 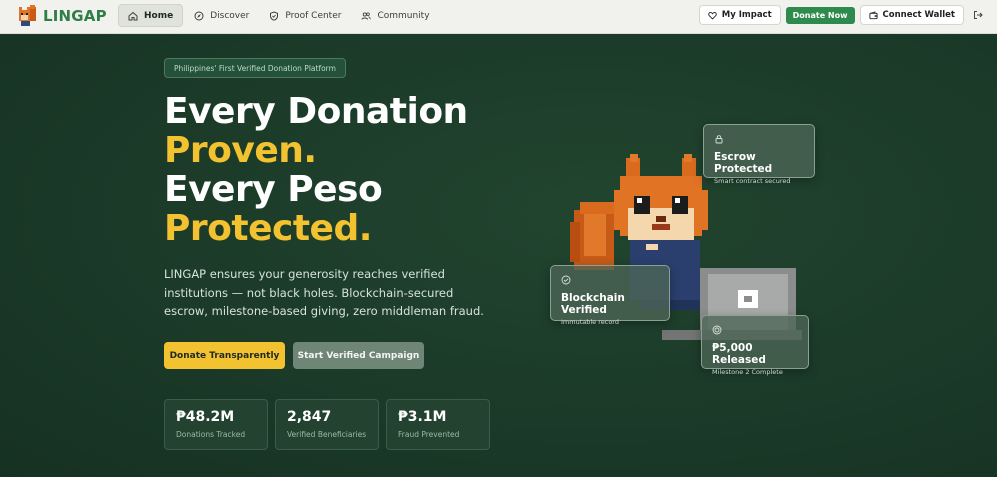 I want to click on stat-verified-beneficiaries: 2,847 Verified Beneficiaries, so click(x=327, y=424).